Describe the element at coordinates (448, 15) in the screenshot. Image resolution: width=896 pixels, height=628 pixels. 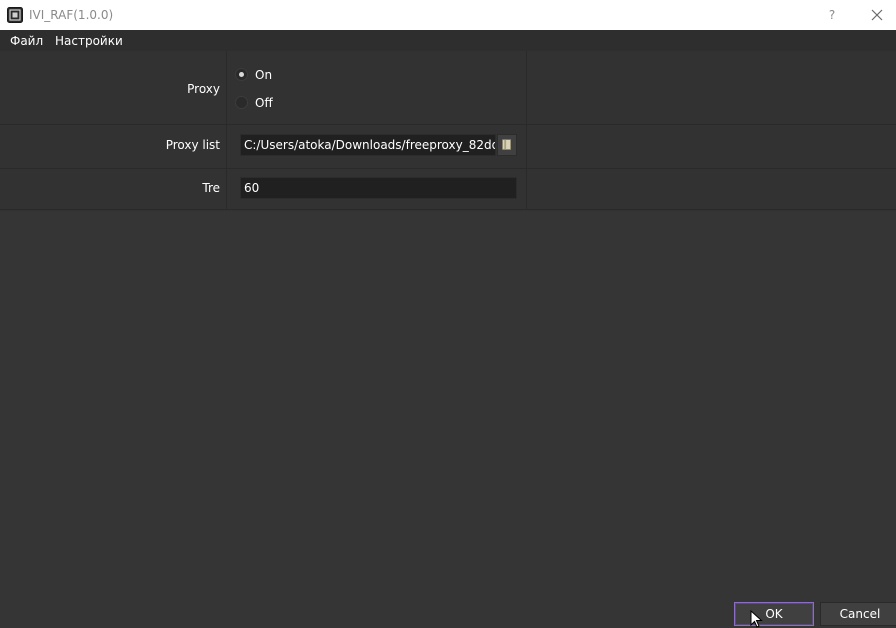
I see `title-bar: IVI_RAF(1.0.0) ?` at that location.